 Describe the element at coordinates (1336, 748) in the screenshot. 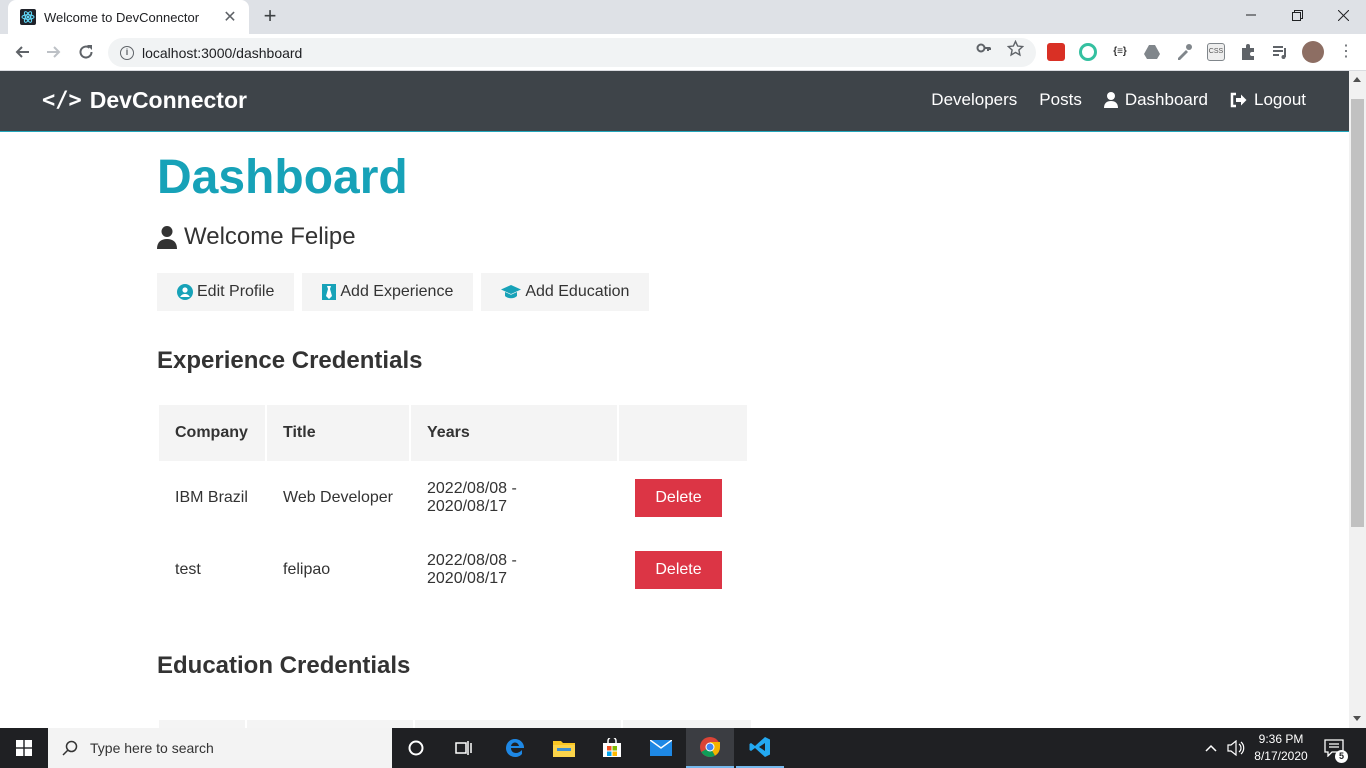

I see `action-center-button: 5` at that location.